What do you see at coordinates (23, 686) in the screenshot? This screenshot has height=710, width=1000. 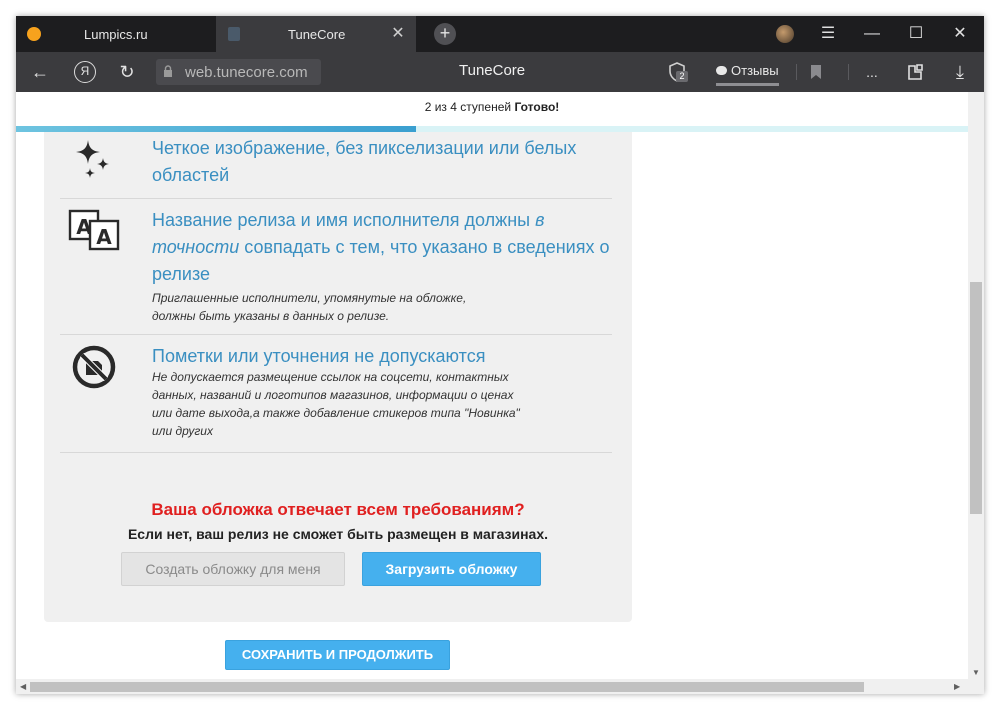 I see `scroll-left-arrow-icon: ◀` at bounding box center [23, 686].